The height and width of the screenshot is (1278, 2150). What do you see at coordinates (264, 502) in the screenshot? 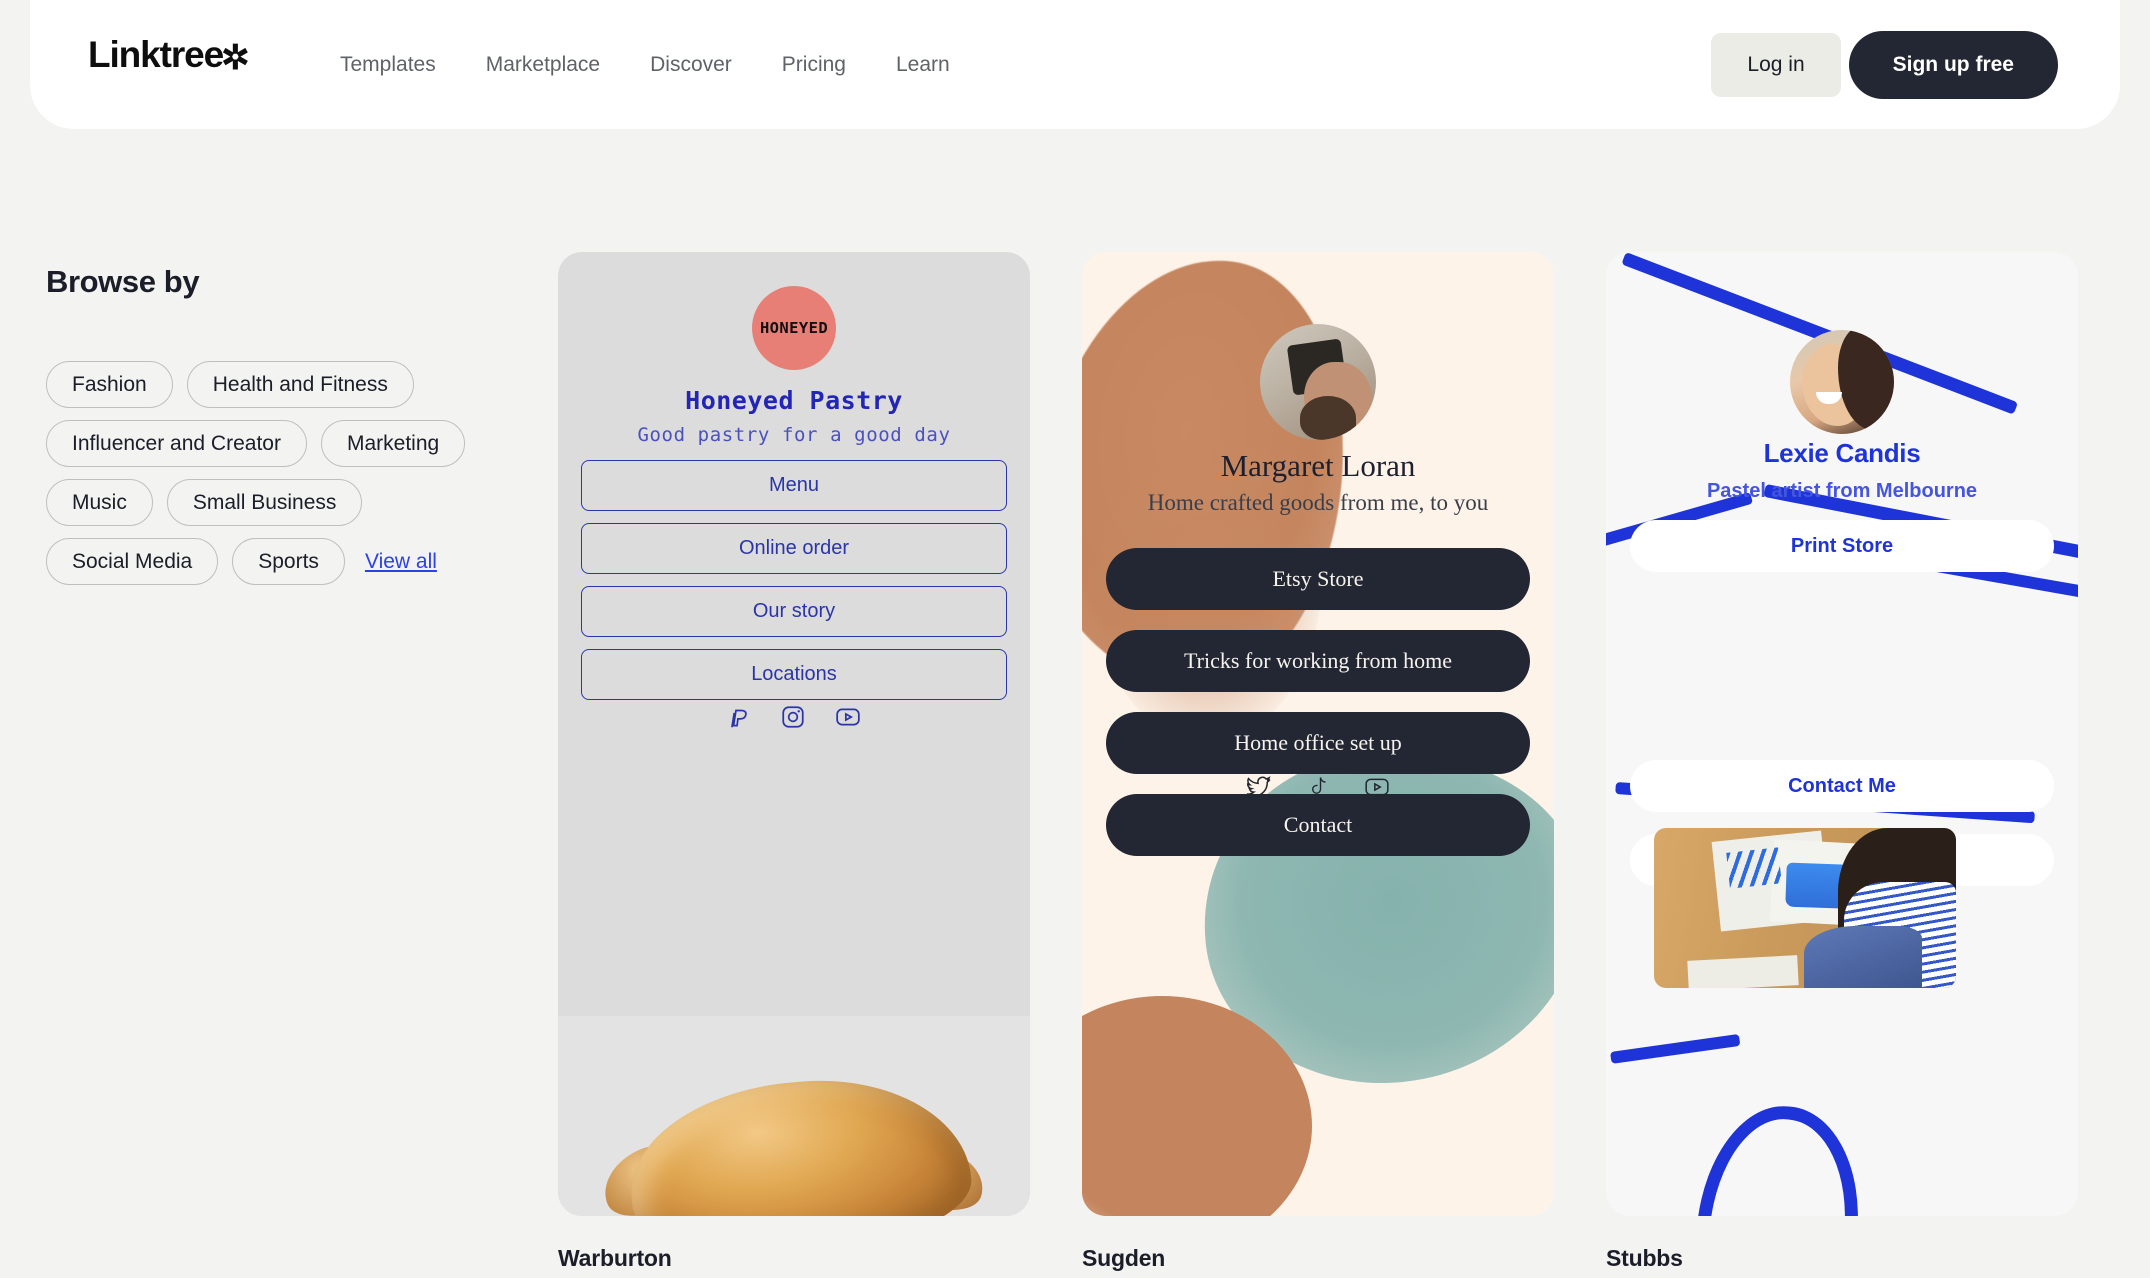
I see `category-pill-small-business: Small Business` at bounding box center [264, 502].